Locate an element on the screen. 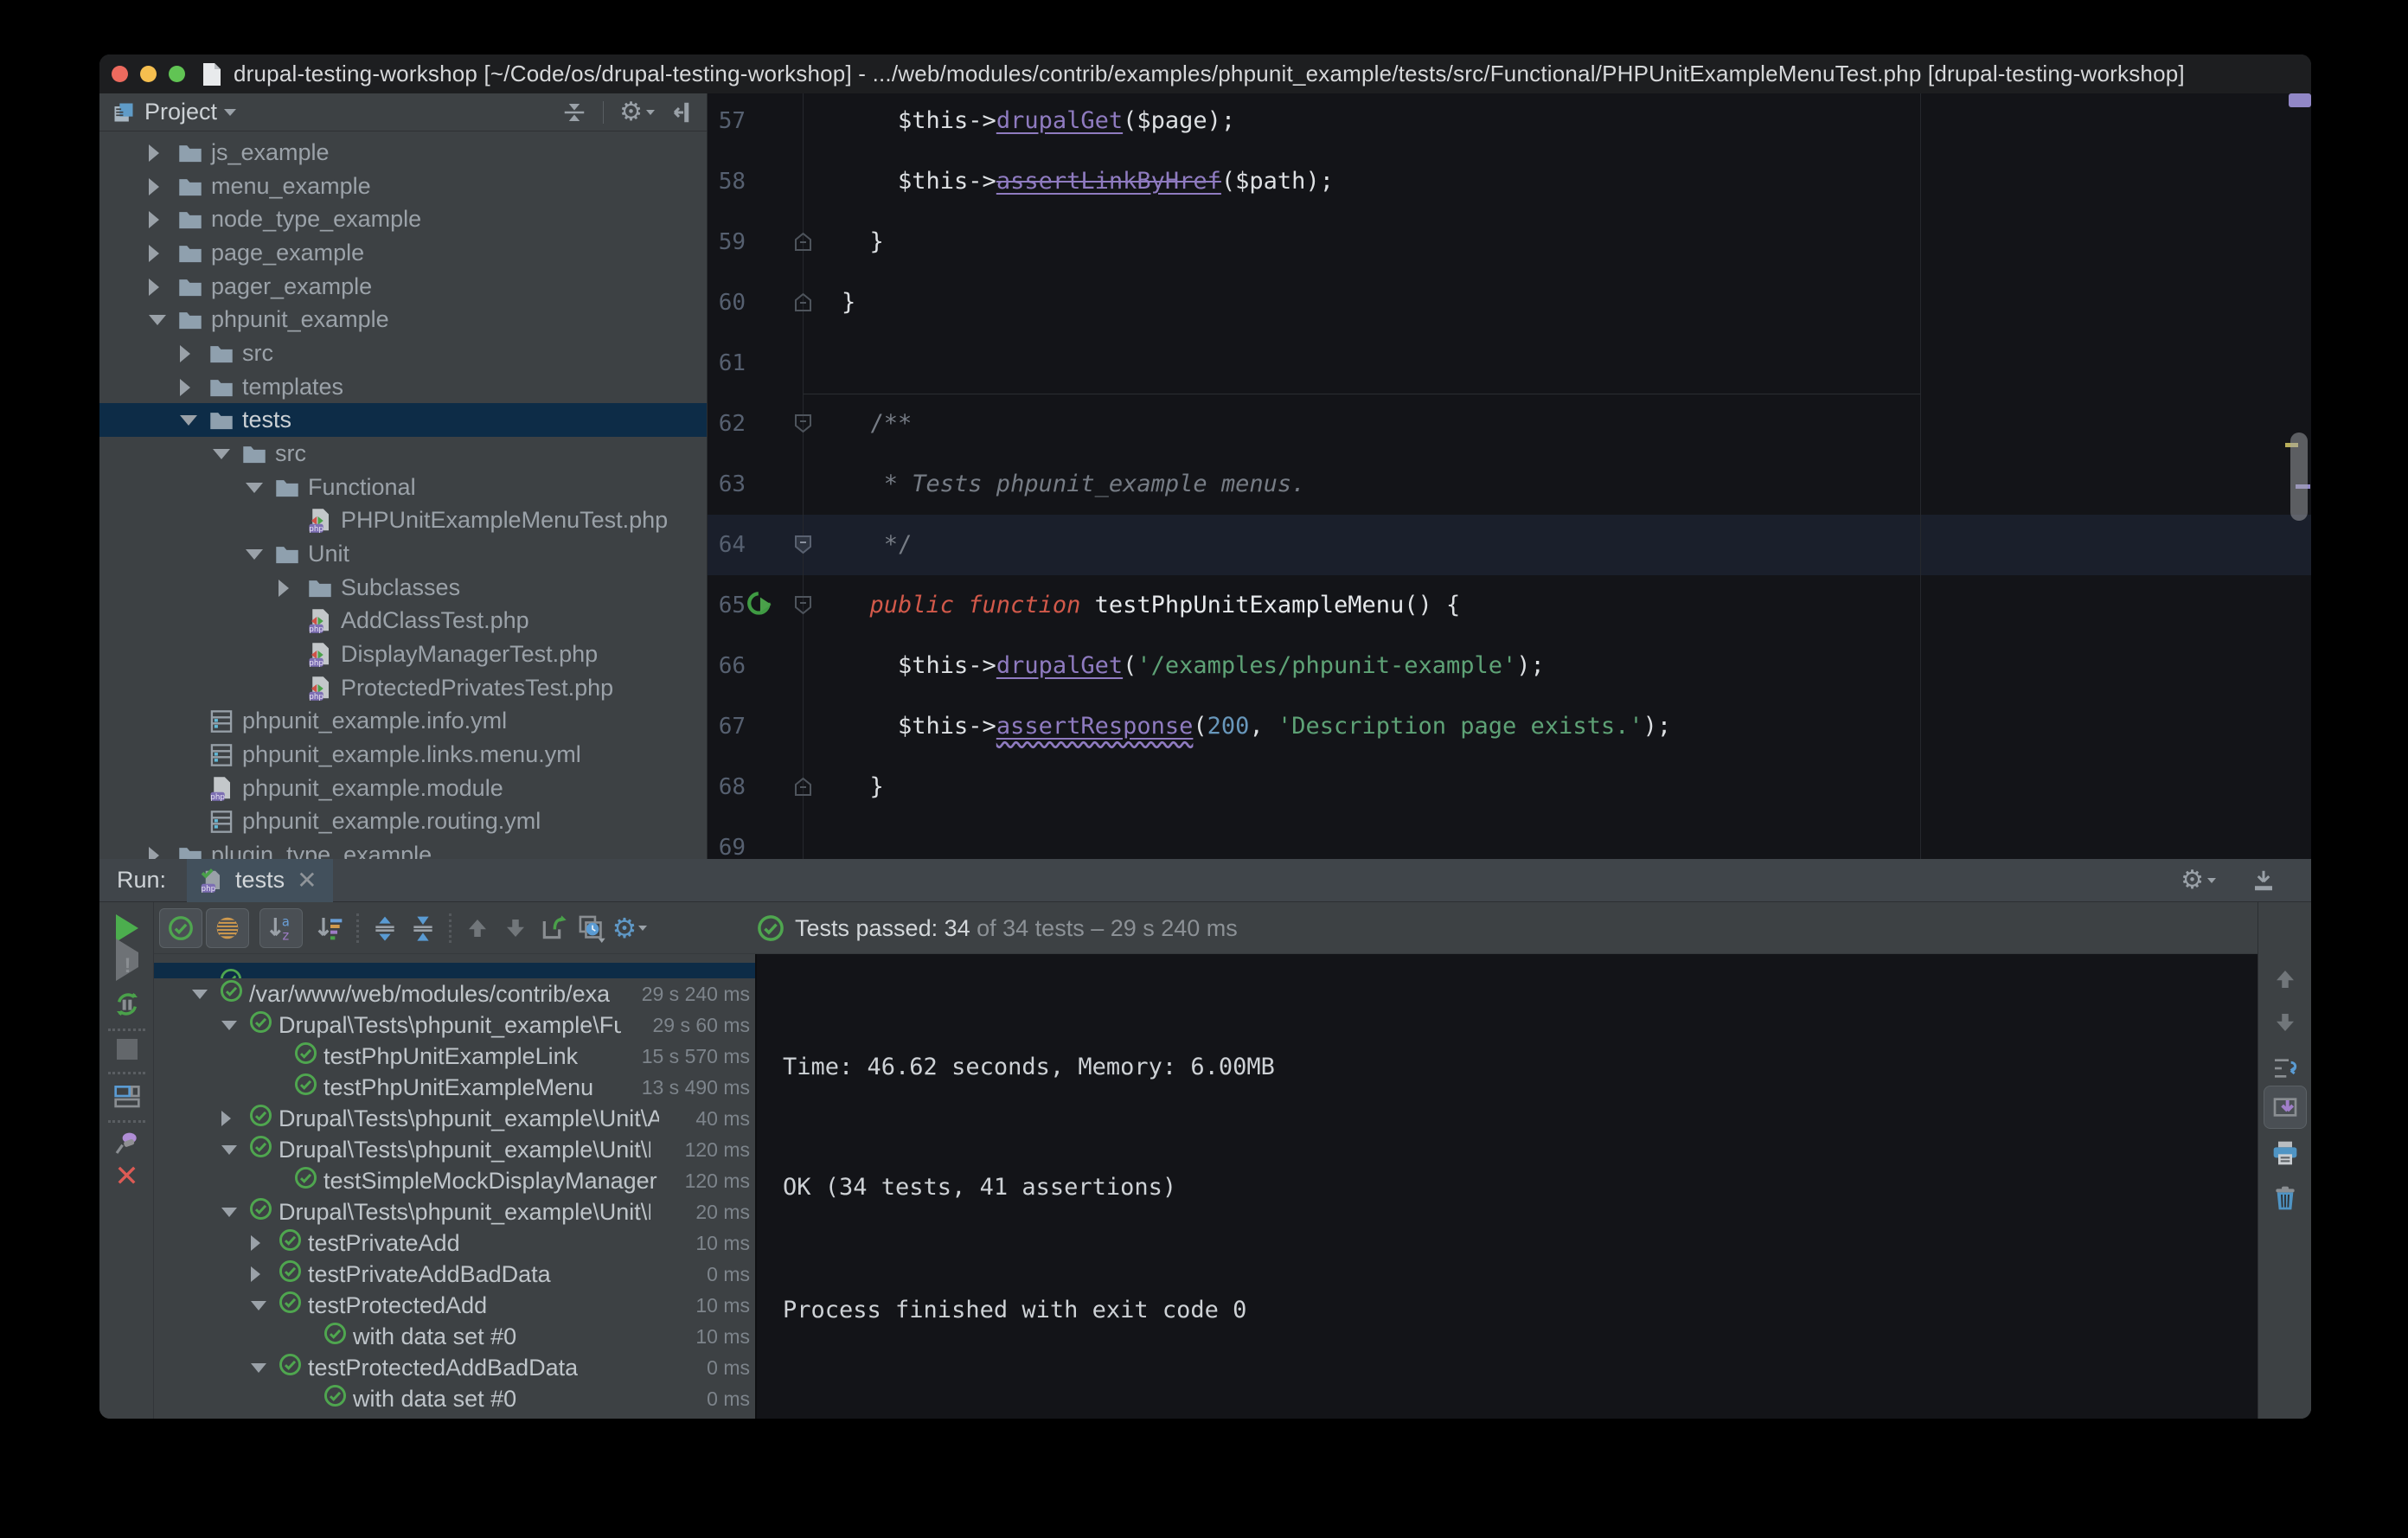 The height and width of the screenshot is (1538, 2408). test-row-protectedadd: testProtectedAdd 10 ms is located at coordinates (454, 1305).